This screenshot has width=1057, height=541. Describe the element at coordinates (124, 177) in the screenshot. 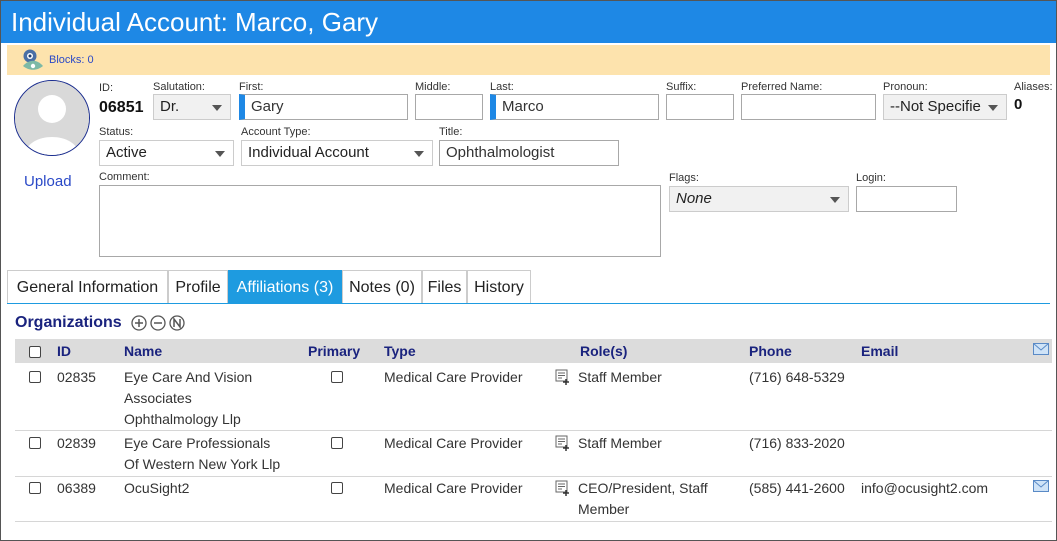

I see `comment-label: Comment:` at that location.